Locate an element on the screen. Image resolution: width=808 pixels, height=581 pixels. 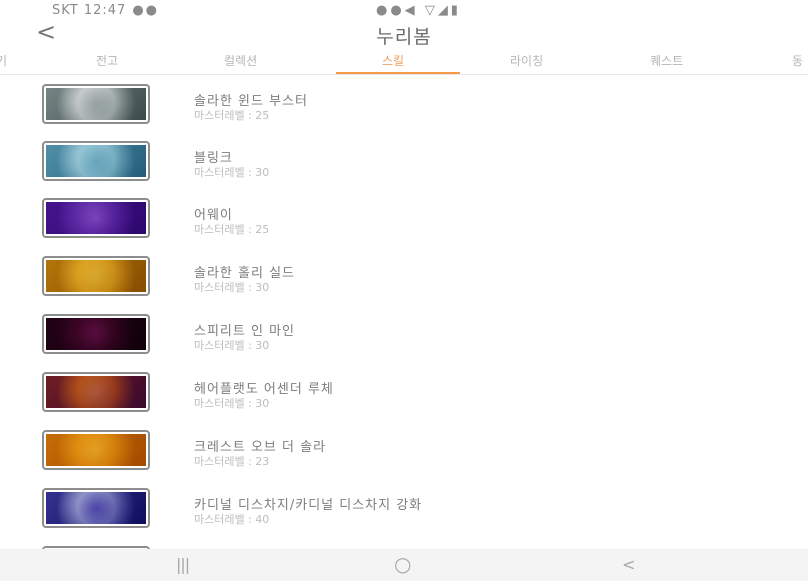
skill-item: 크레스트 오브 더 솔라 마스터레벨 : 23 is located at coordinates (404, 454).